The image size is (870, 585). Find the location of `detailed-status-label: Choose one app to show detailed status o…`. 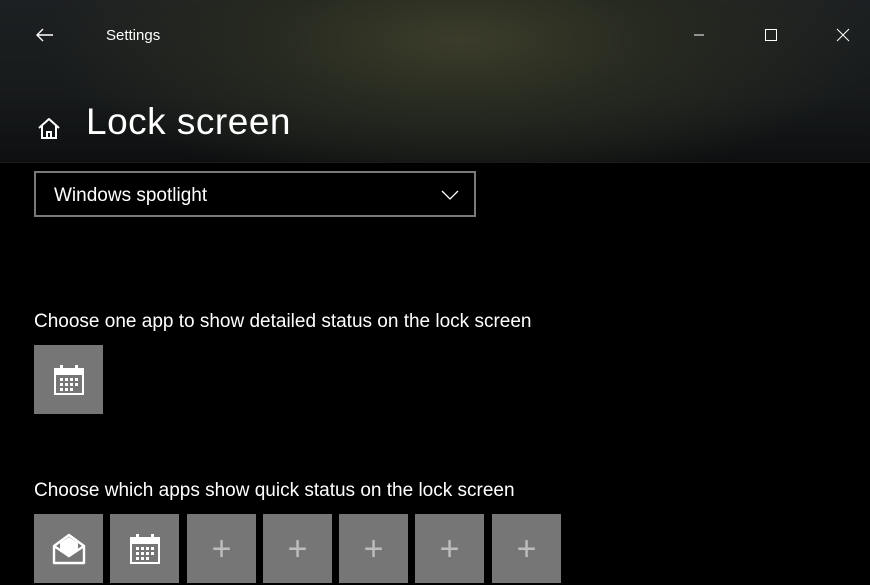

detailed-status-label: Choose one app to show detailed status o… is located at coordinates (283, 321).